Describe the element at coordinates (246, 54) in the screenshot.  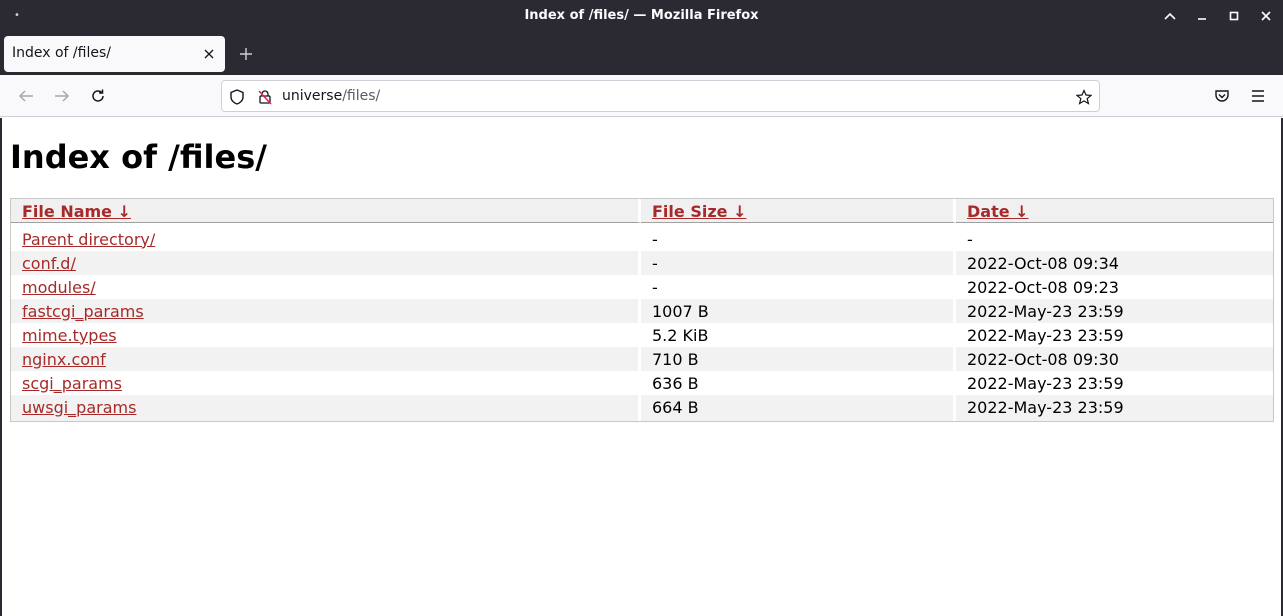
I see `new-tab-plus-icon` at that location.